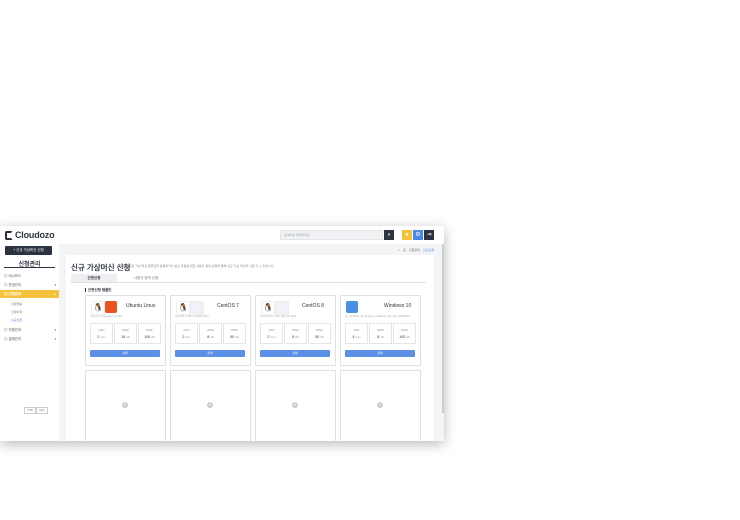  Describe the element at coordinates (28, 250) in the screenshot. I see `new-vm-request-button: + 신규 가상머신 신청` at that location.